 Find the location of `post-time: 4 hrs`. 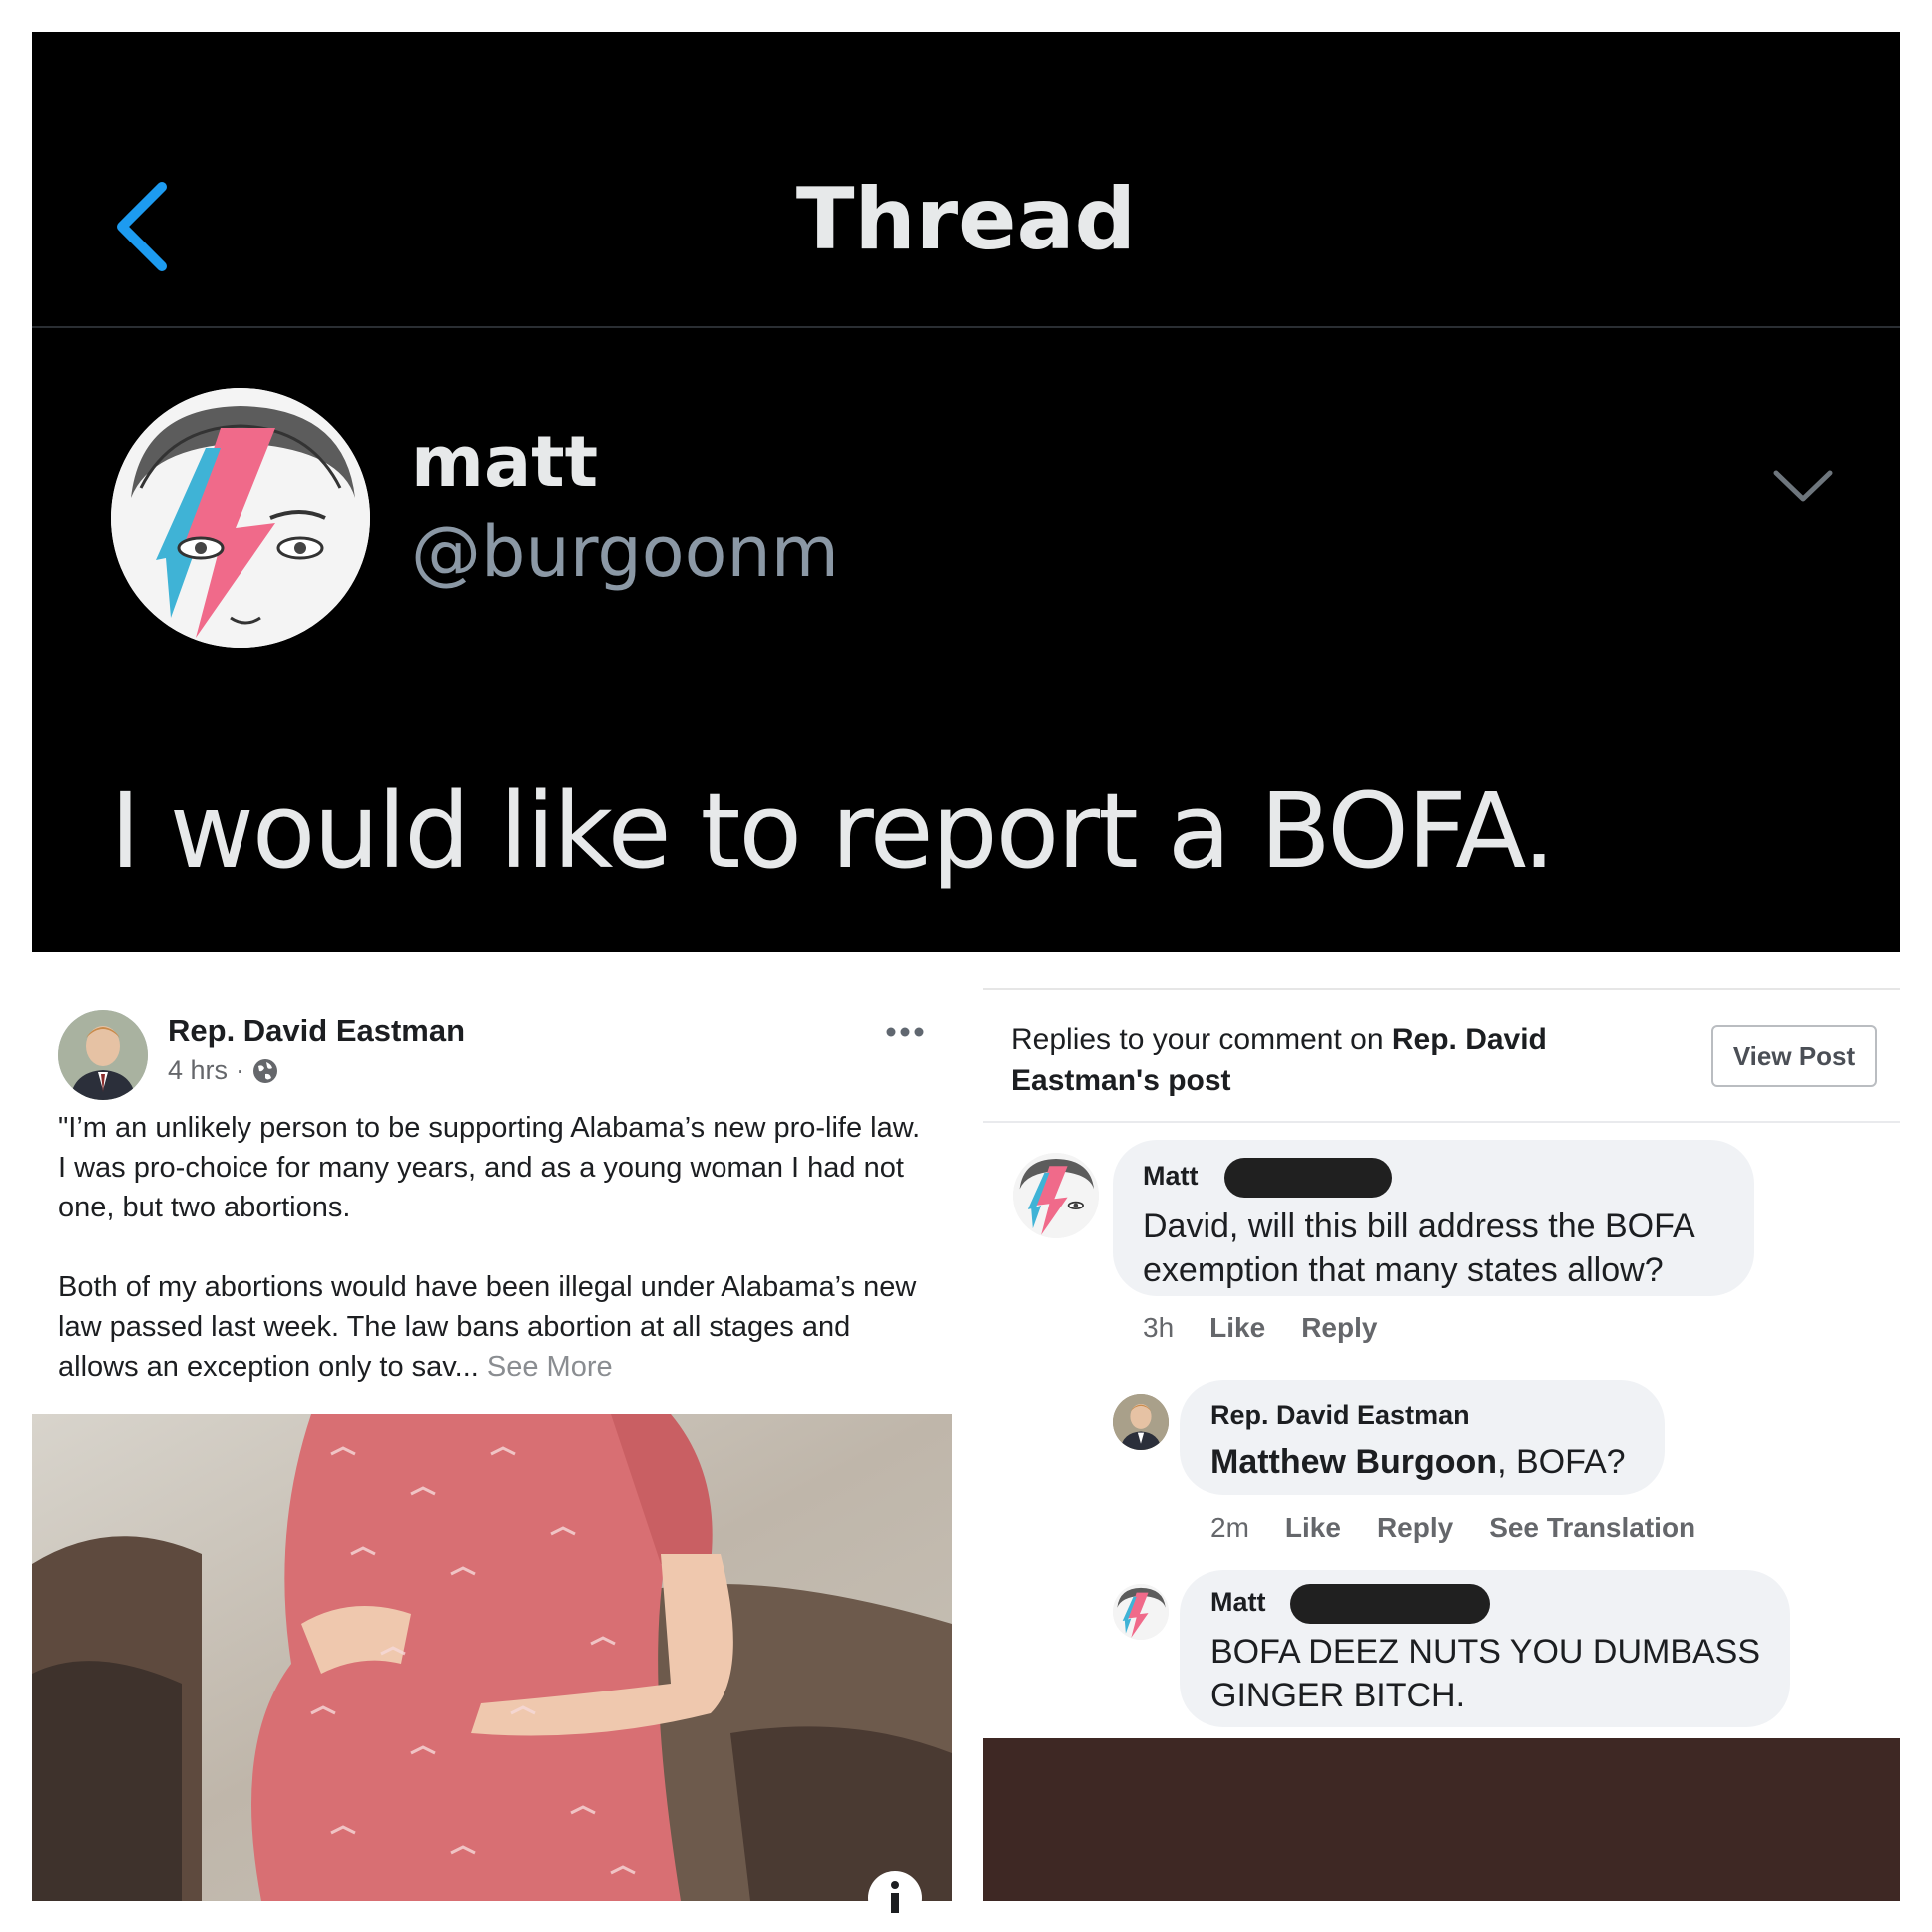

post-time: 4 hrs is located at coordinates (198, 1070).